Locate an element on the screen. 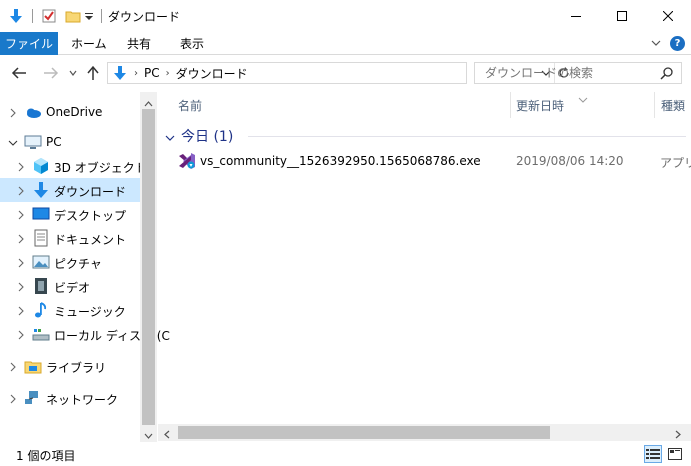 The image size is (691, 466). column-header-name: 名前 is located at coordinates (190, 105).